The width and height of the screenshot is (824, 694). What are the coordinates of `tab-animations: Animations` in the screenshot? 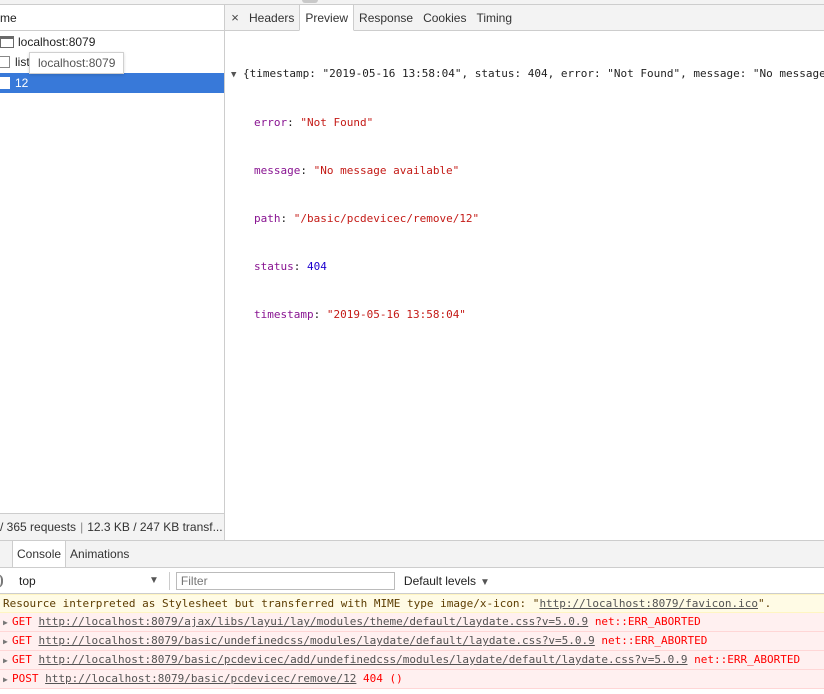 It's located at (99, 554).